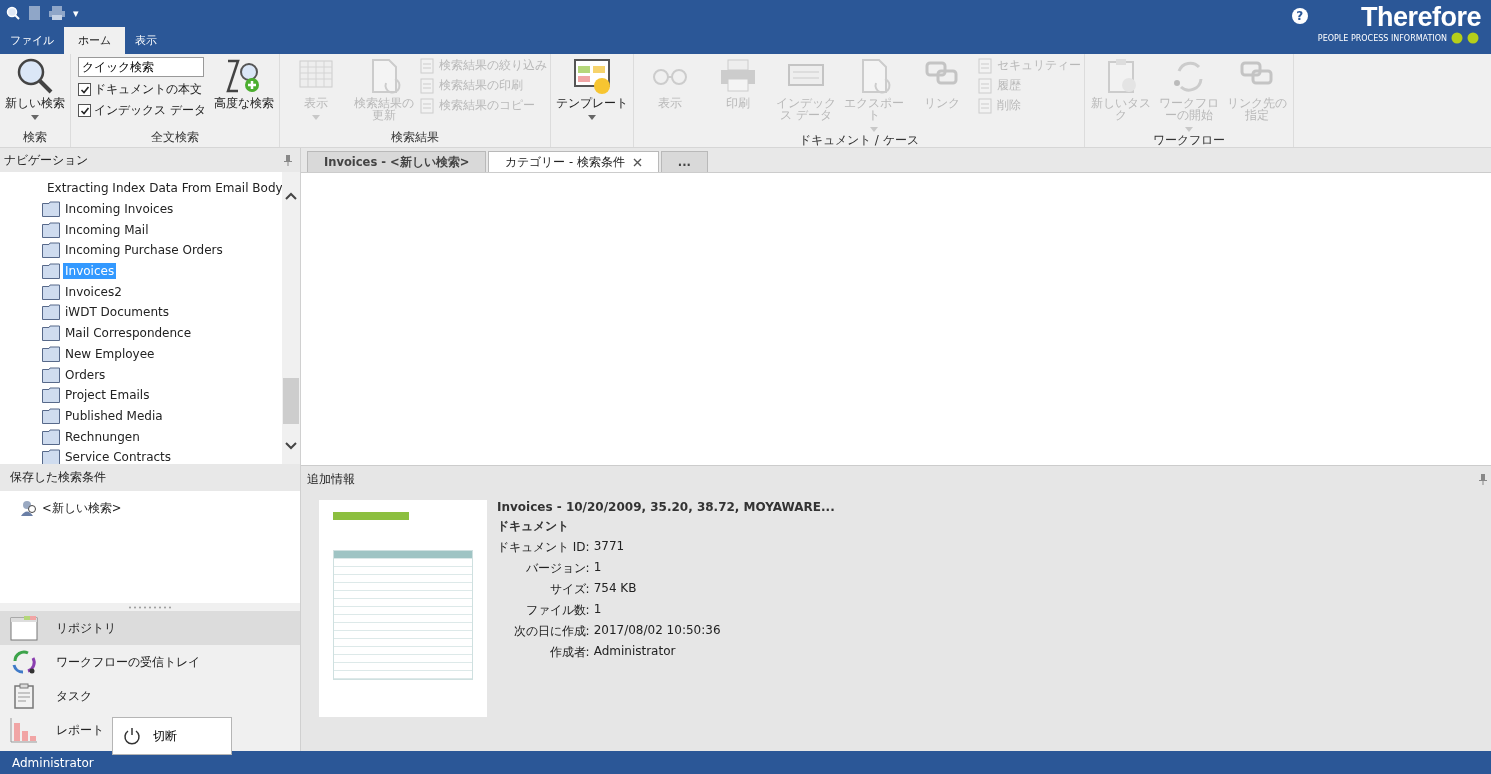 This screenshot has height=774, width=1491. What do you see at coordinates (291, 401) in the screenshot?
I see `scrollbar-thumb` at bounding box center [291, 401].